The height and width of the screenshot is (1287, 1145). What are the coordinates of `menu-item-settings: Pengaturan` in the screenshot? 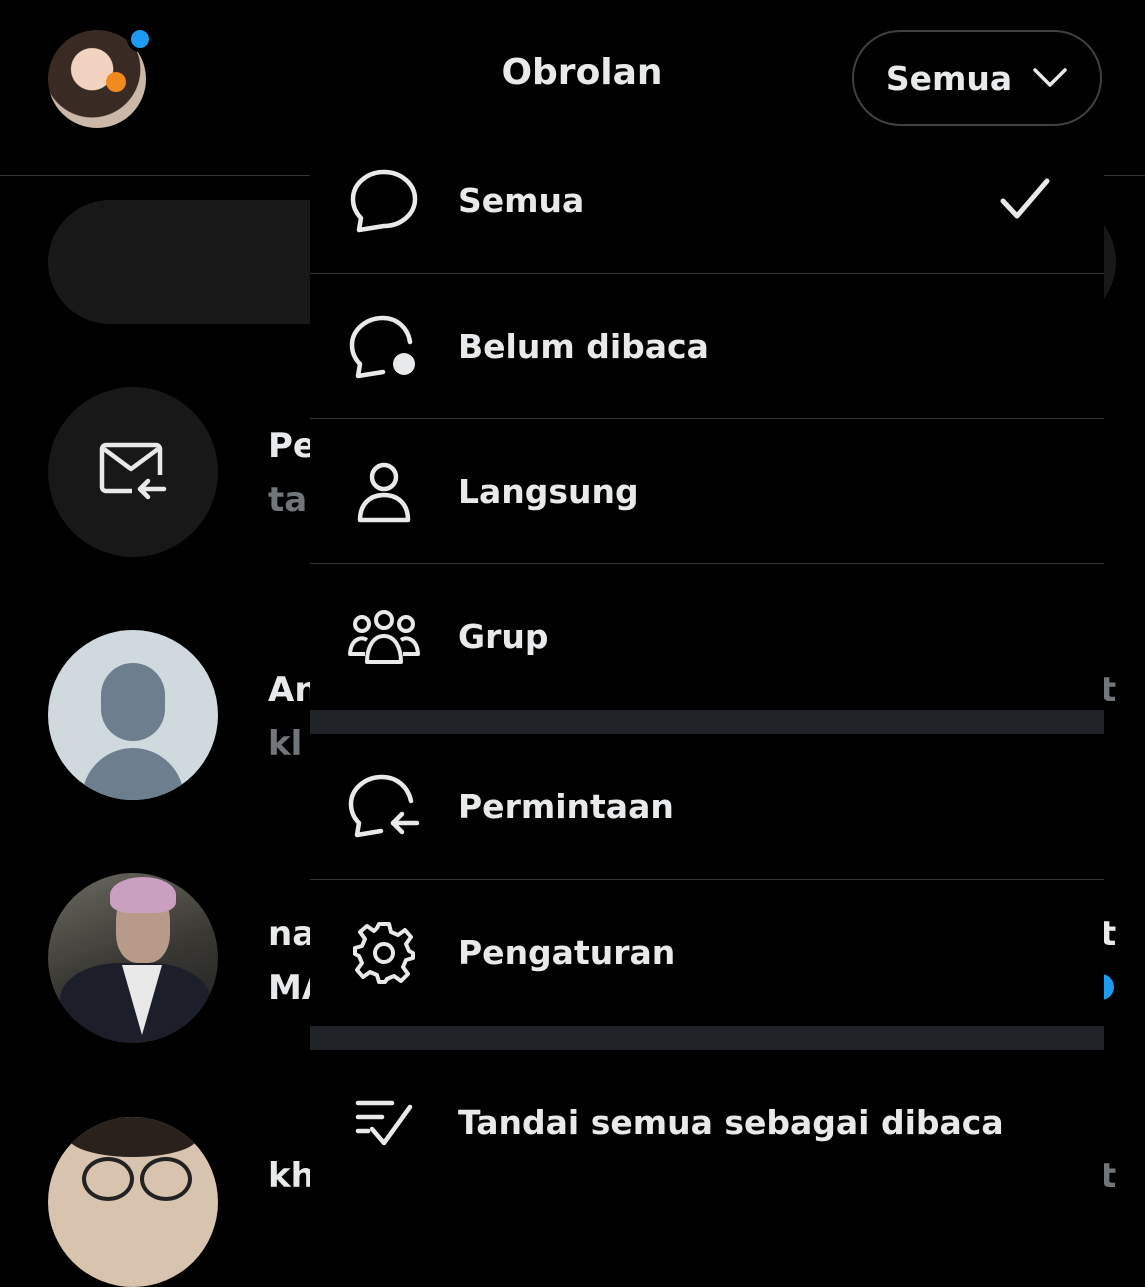 It's located at (707, 952).